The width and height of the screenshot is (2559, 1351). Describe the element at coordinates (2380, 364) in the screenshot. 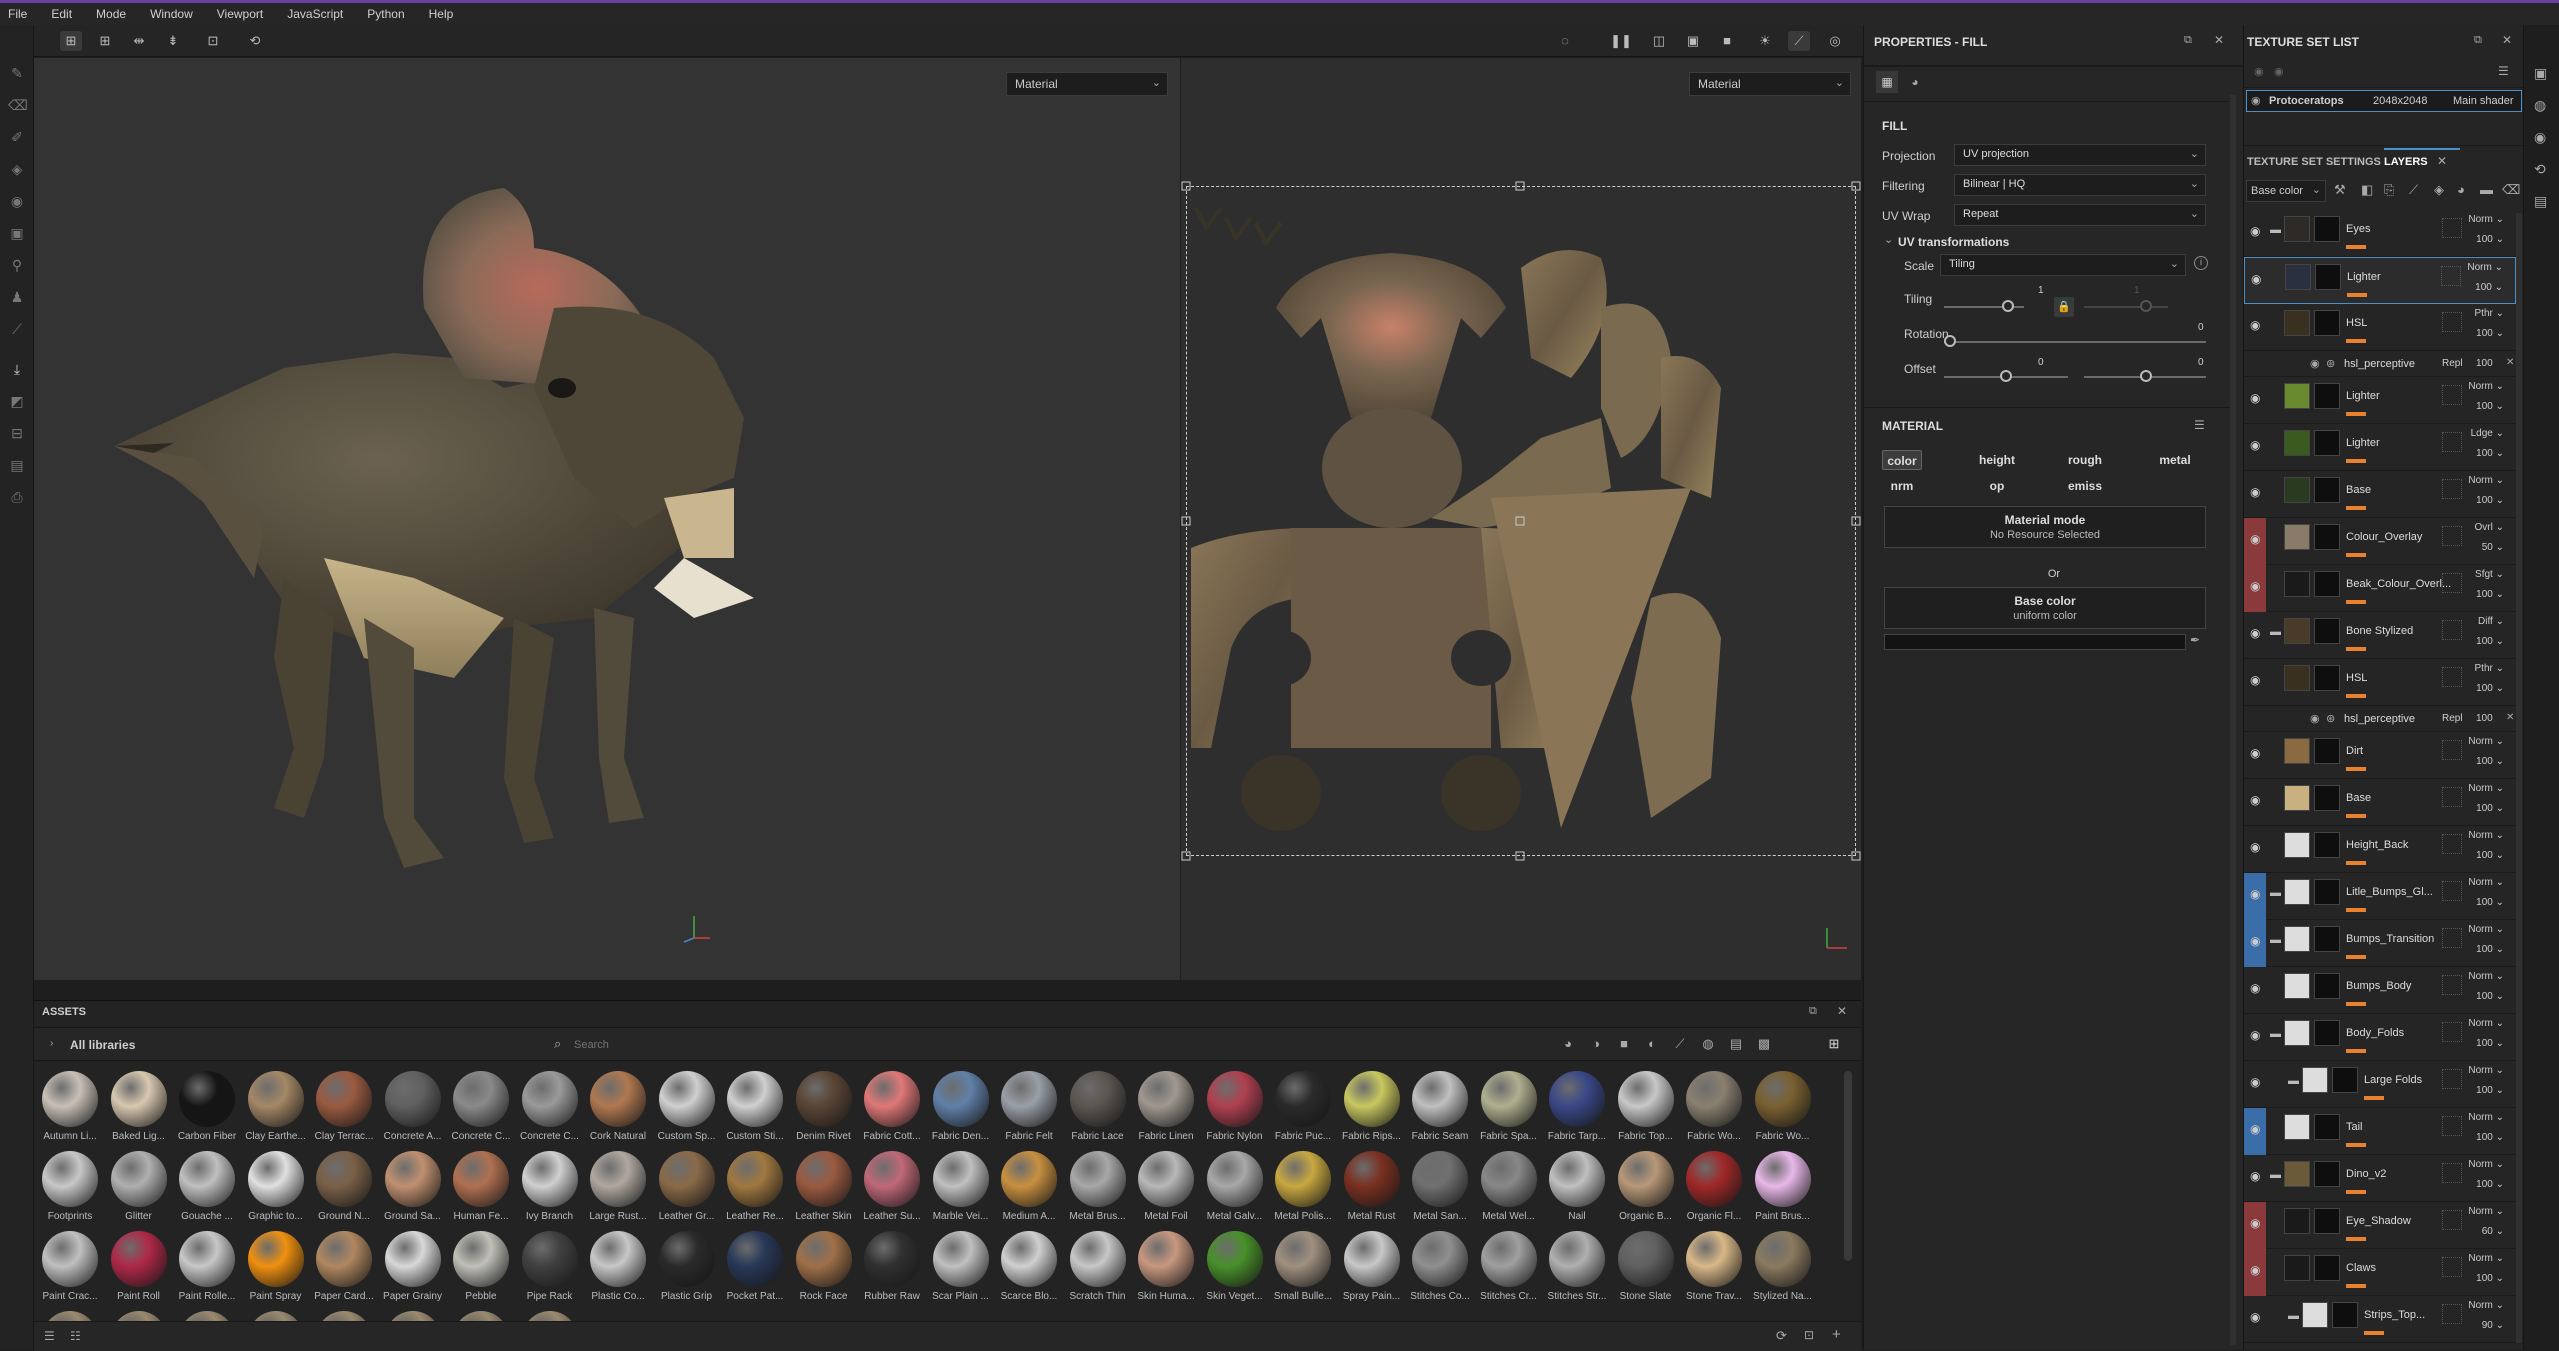

I see `layer-effect-row: ◉ ⊛ hsl_perceptive Repl 100 ✕` at that location.